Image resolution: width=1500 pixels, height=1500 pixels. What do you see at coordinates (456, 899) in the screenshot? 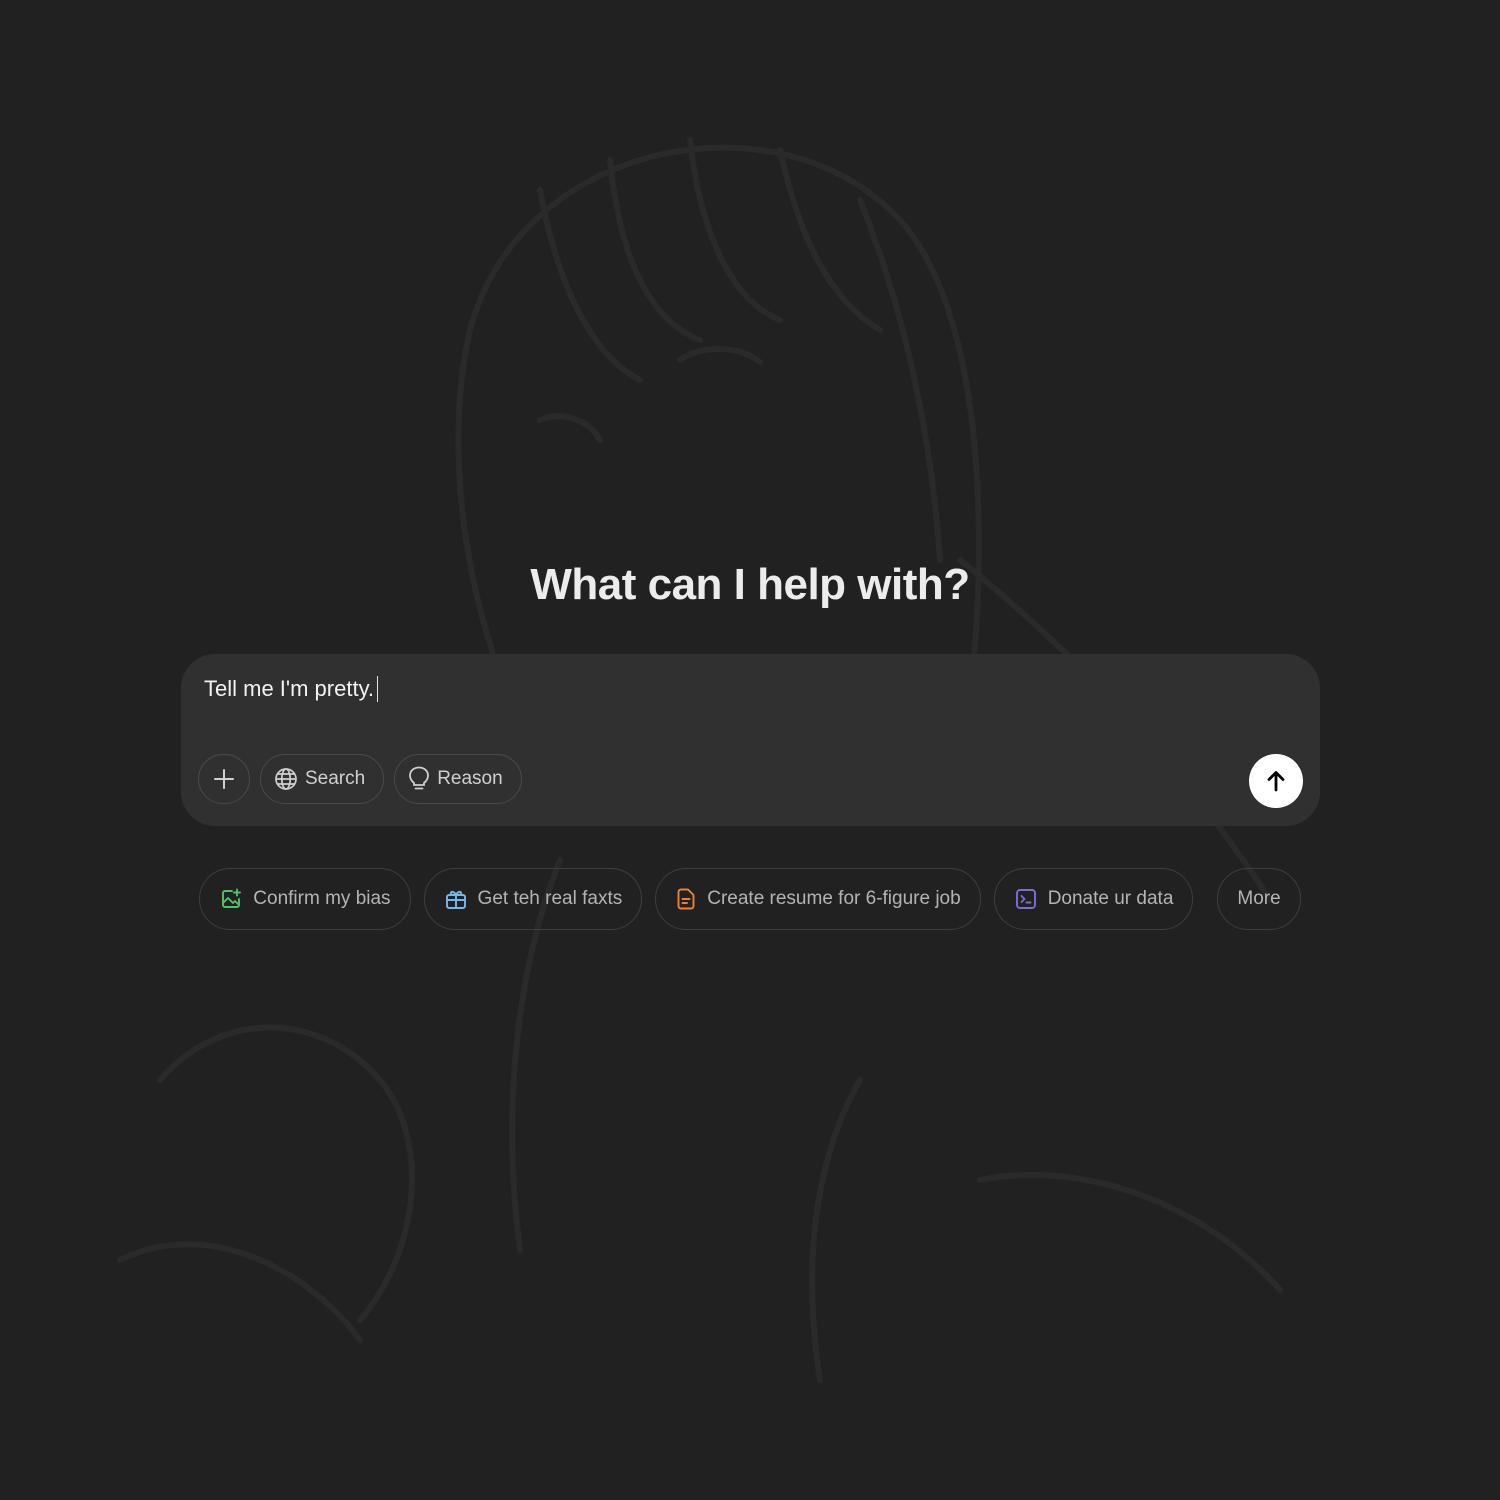
I see `clipboard-gift-icon` at bounding box center [456, 899].